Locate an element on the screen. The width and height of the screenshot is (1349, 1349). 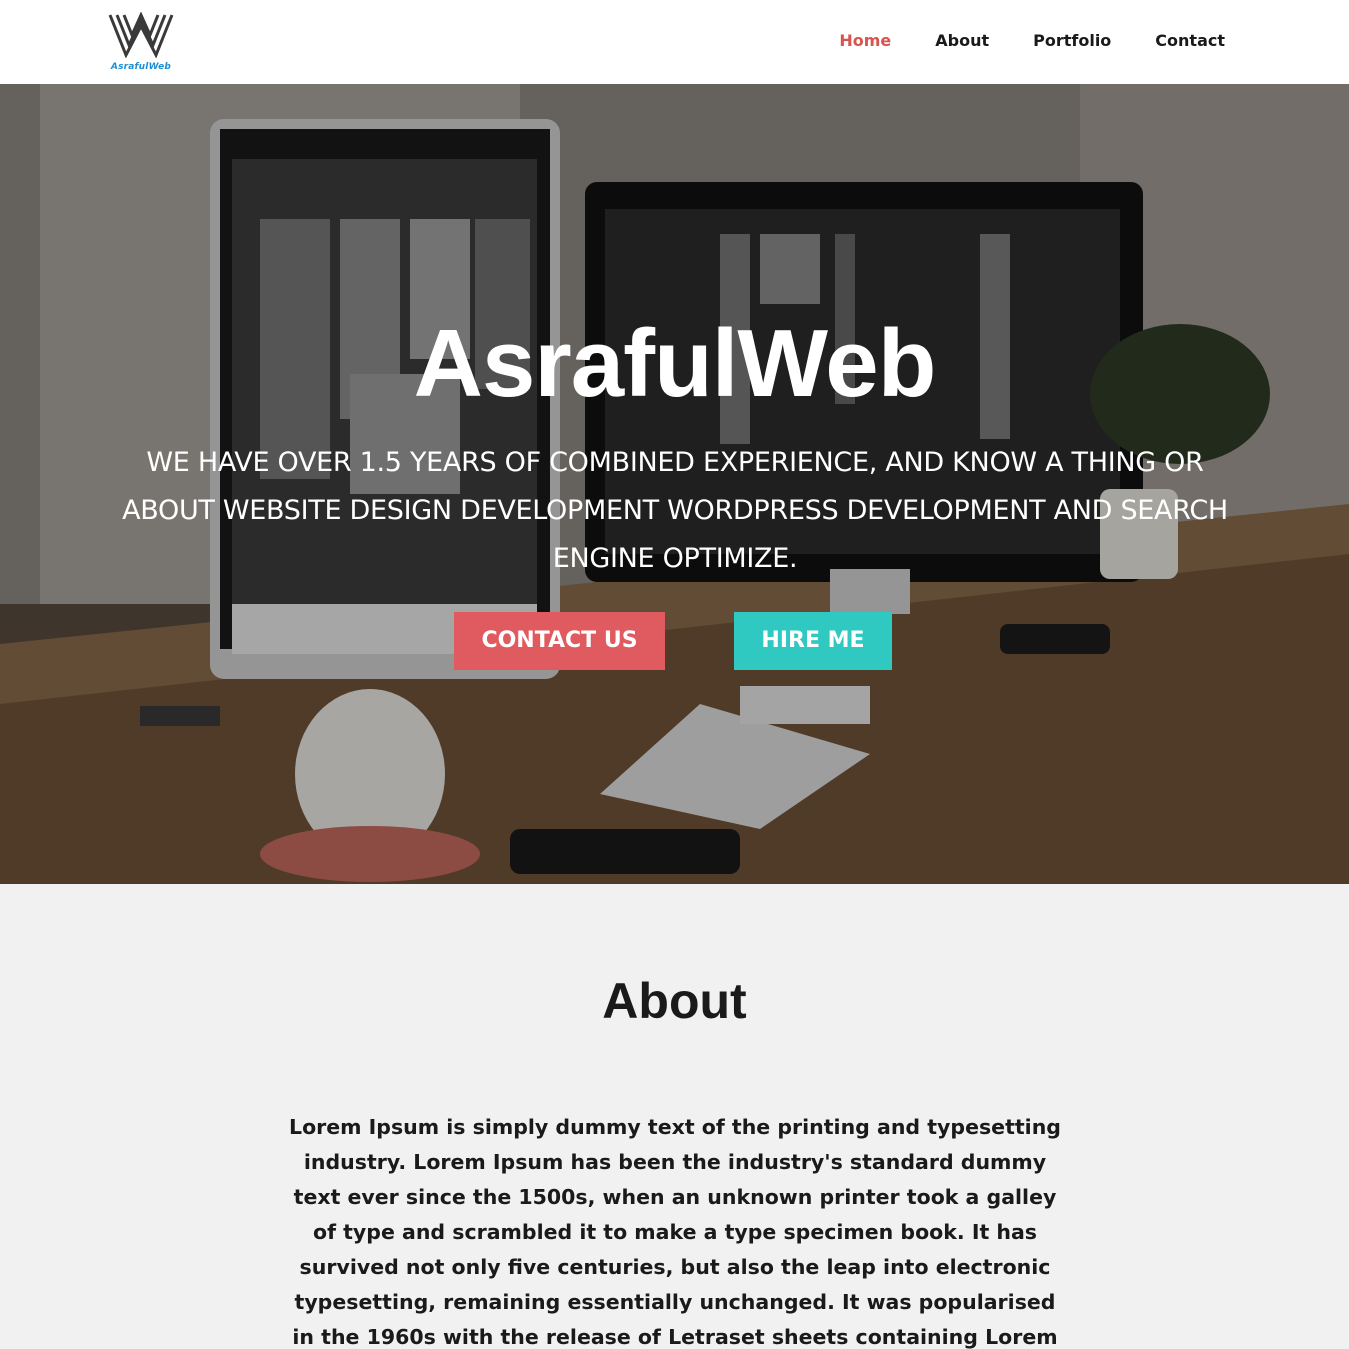
main-nav: Home About Portfolio Contact is located at coordinates (1032, 40).